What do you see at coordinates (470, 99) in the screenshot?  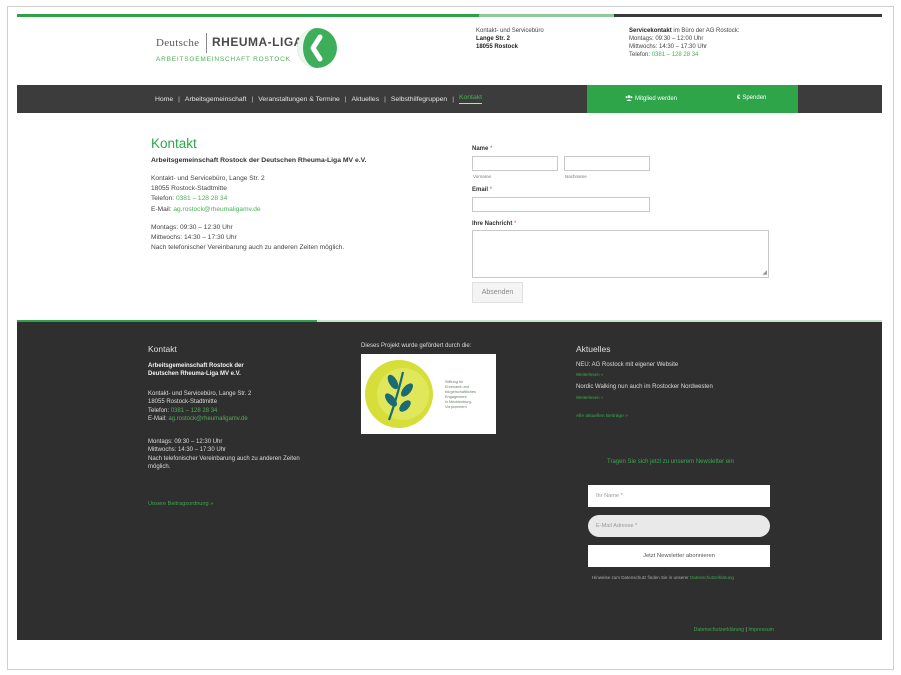 I see `nav-item-kontakt: Kontakt` at bounding box center [470, 99].